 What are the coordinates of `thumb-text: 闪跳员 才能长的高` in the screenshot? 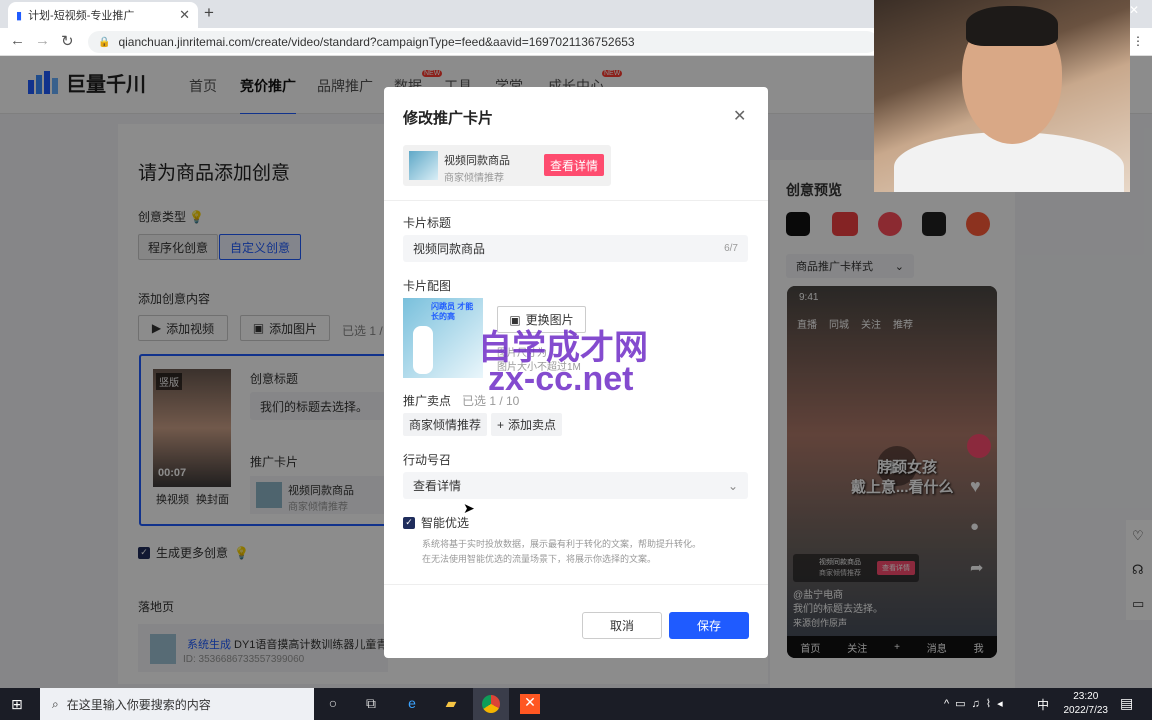 It's located at (452, 311).